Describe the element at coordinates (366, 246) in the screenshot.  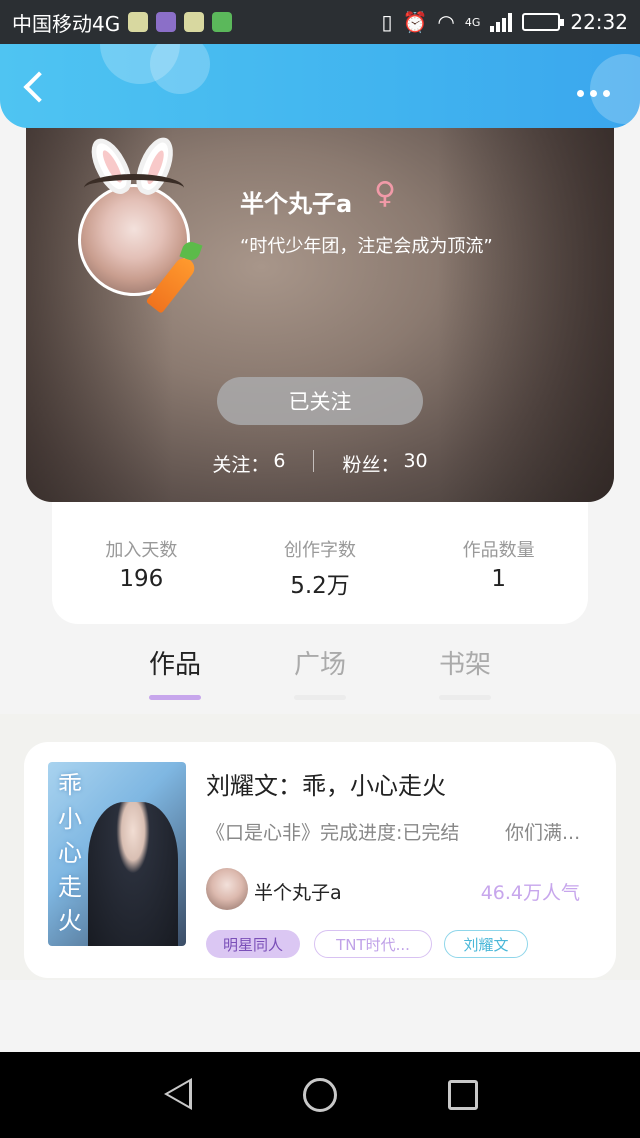
I see `profile-motto: “时代少年团，注定会成为顶流”` at that location.